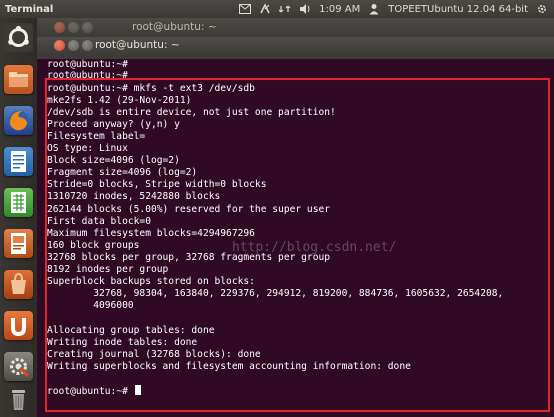 The image size is (554, 417). What do you see at coordinates (339, 9) in the screenshot?
I see `clock: 1:09 AM` at bounding box center [339, 9].